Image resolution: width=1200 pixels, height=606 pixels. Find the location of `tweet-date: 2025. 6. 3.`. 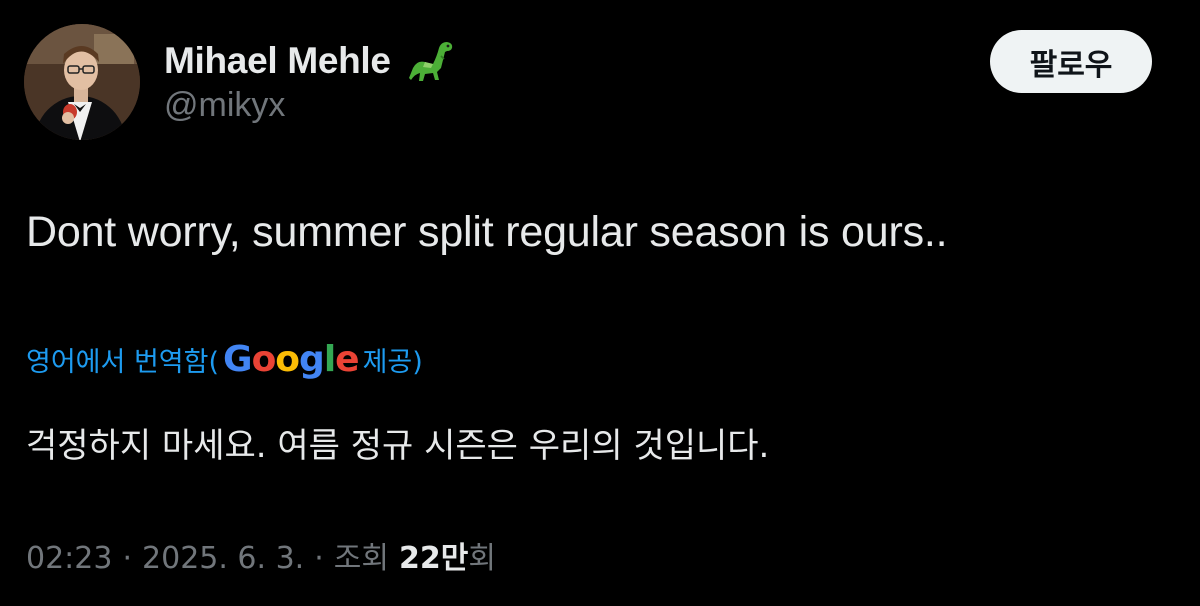

tweet-date: 2025. 6. 3. is located at coordinates (223, 558).